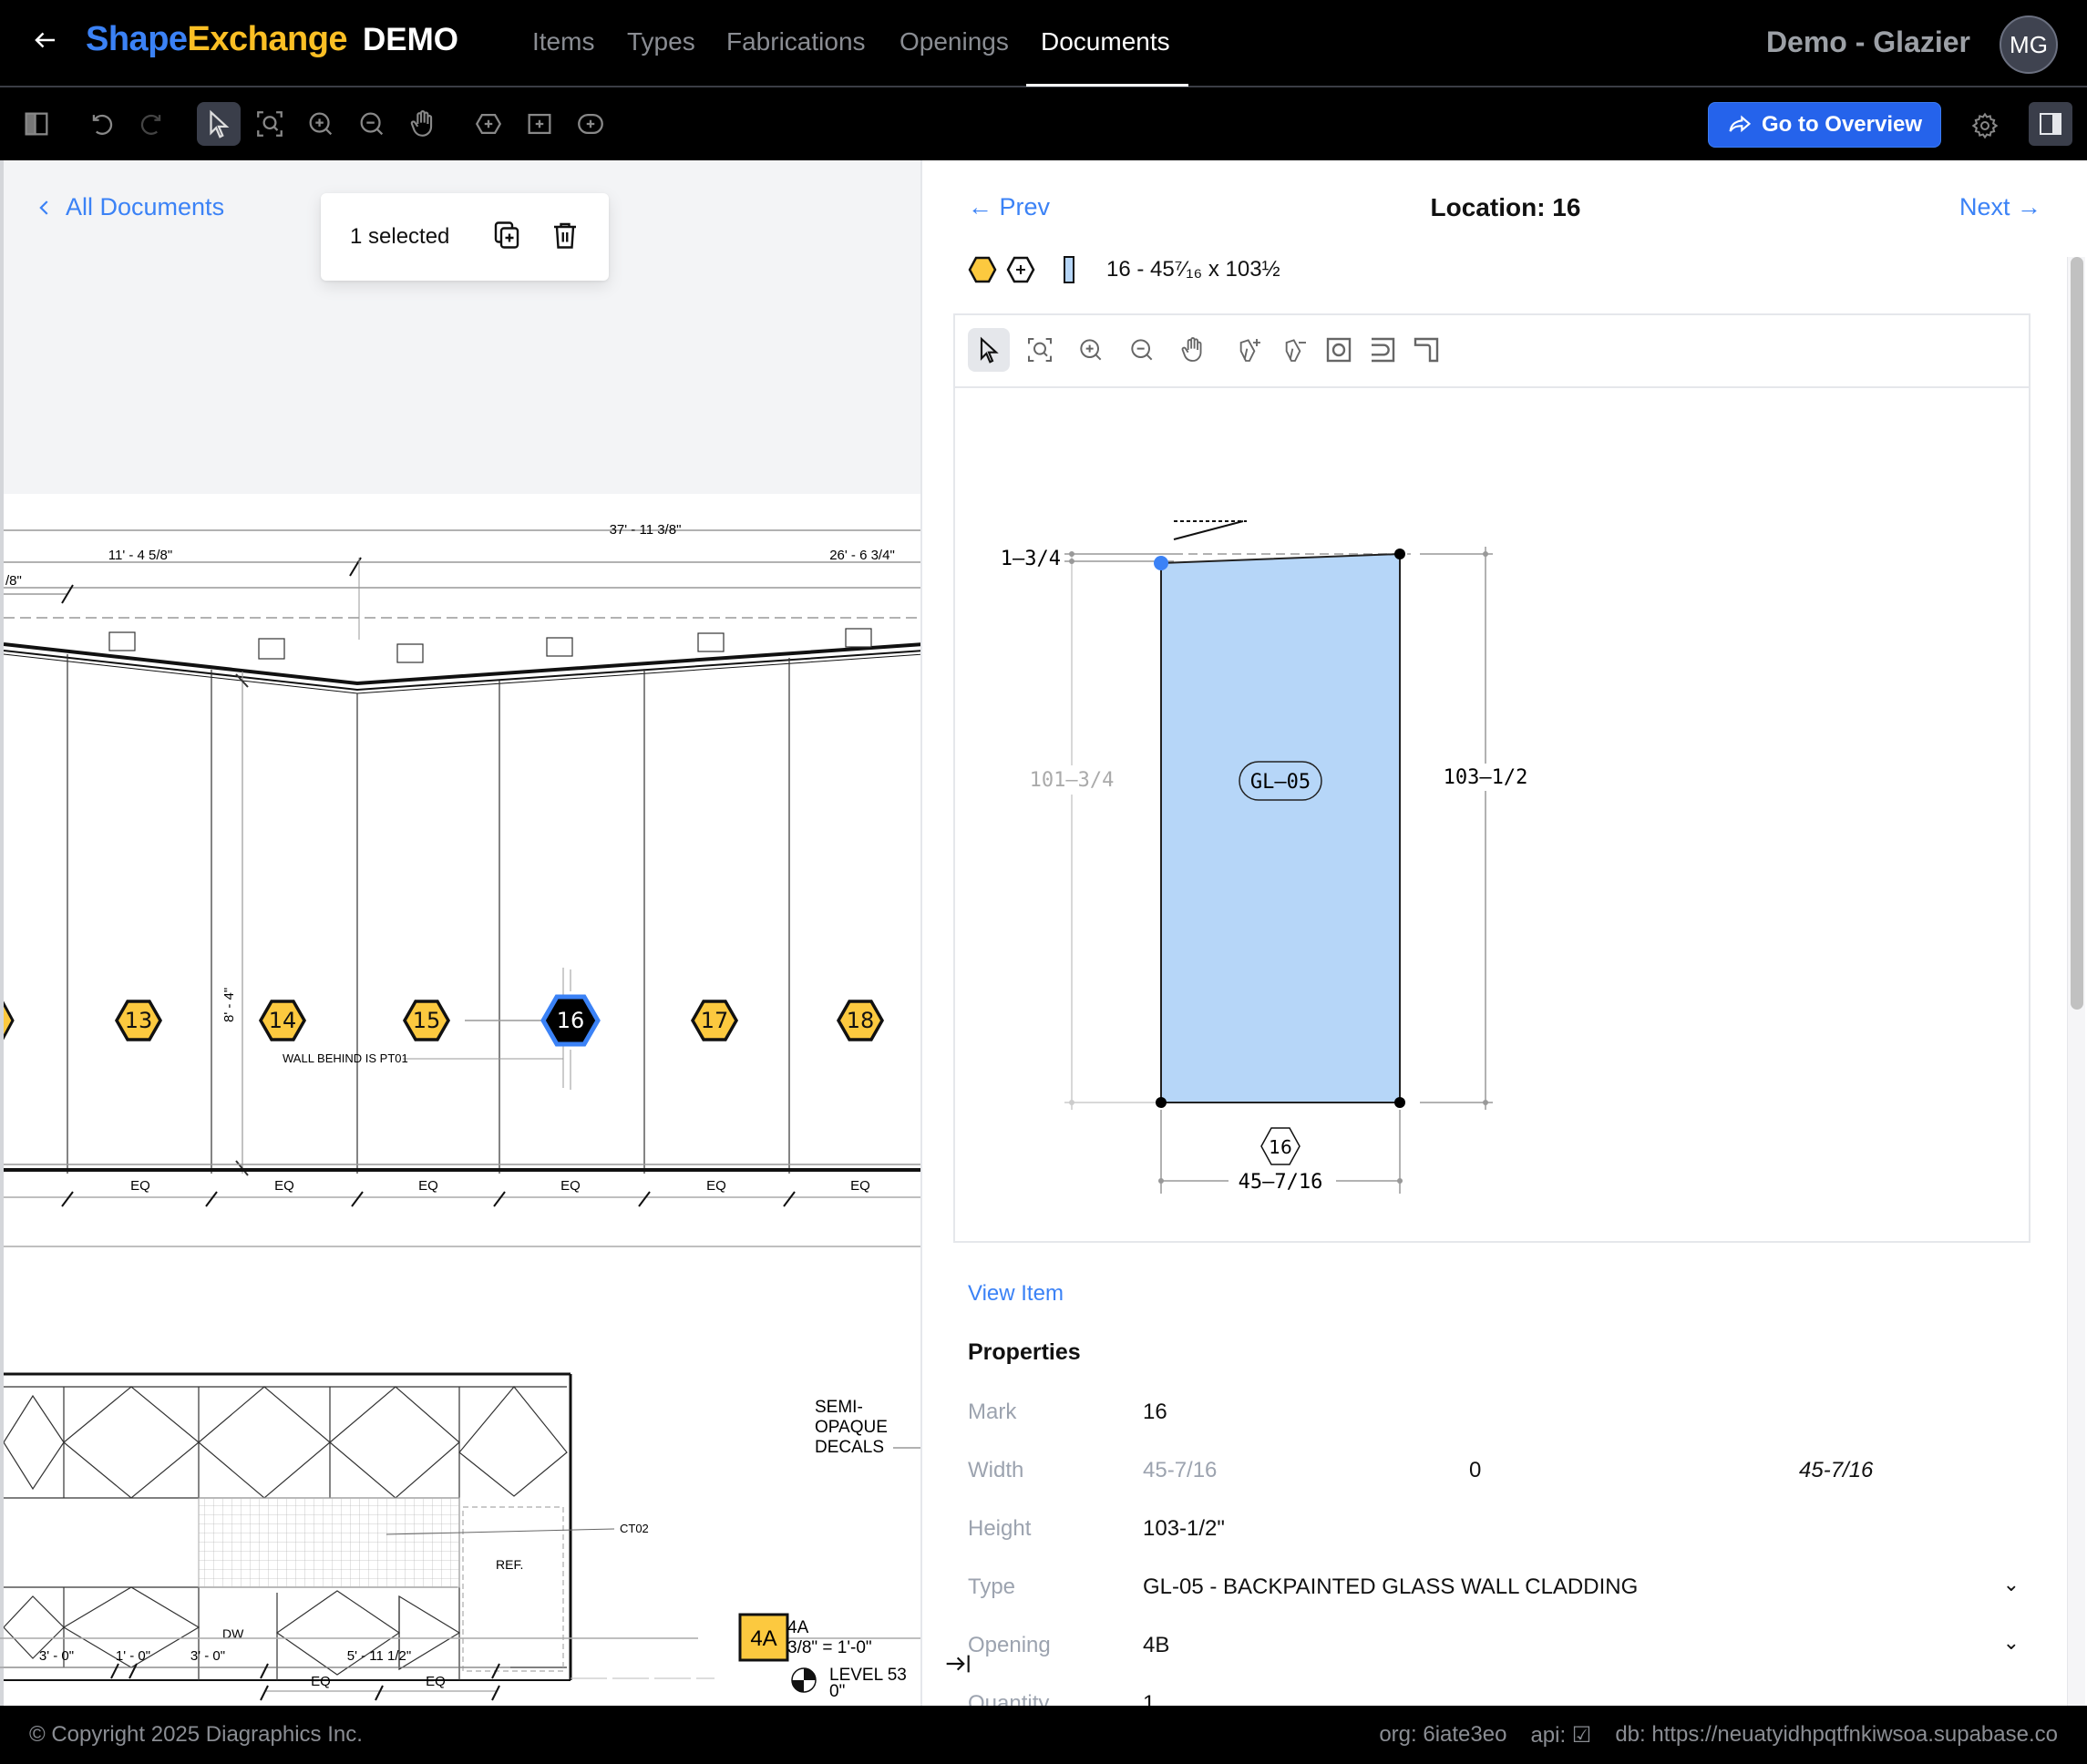 This screenshot has height=1764, width=2087. What do you see at coordinates (2050, 124) in the screenshot?
I see `toggle-right-panel-button` at bounding box center [2050, 124].